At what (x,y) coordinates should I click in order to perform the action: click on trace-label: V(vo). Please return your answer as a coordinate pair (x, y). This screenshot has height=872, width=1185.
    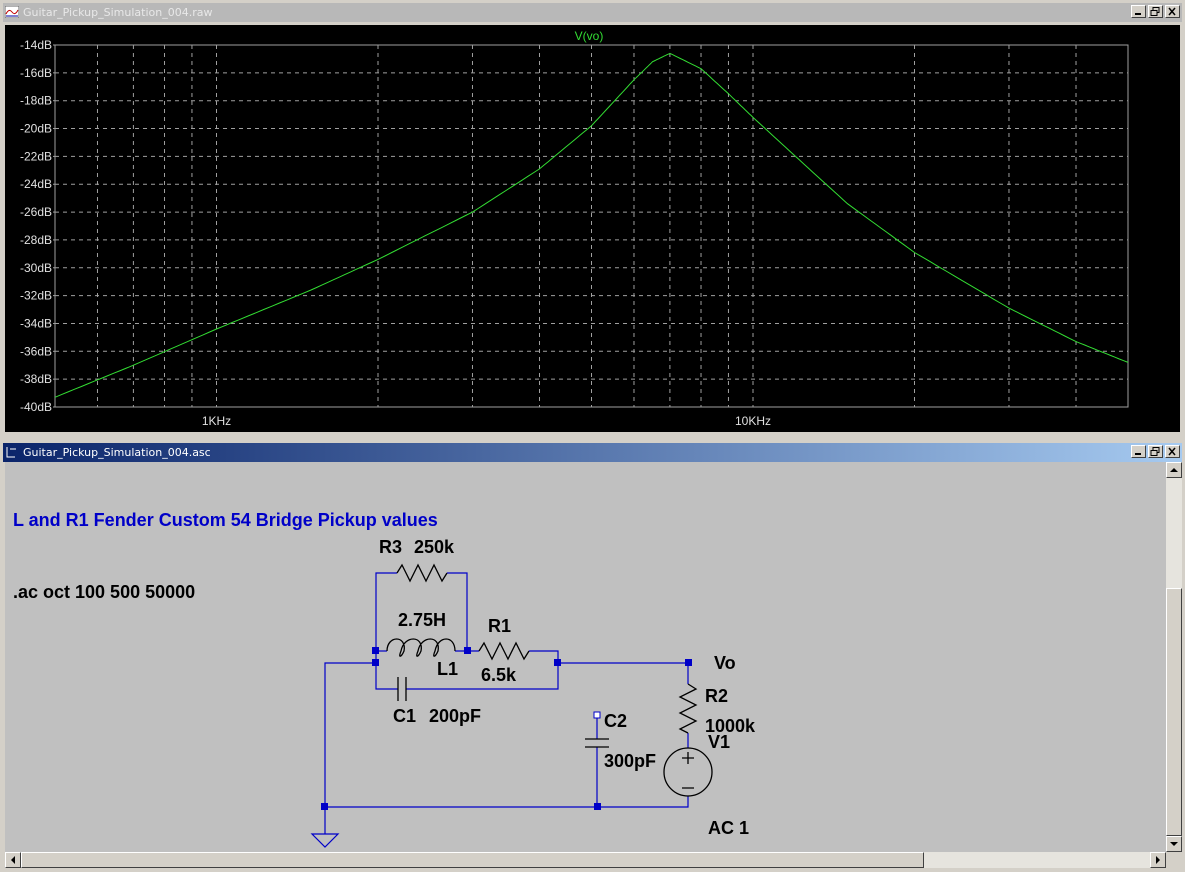
    Looking at the image, I should click on (589, 36).